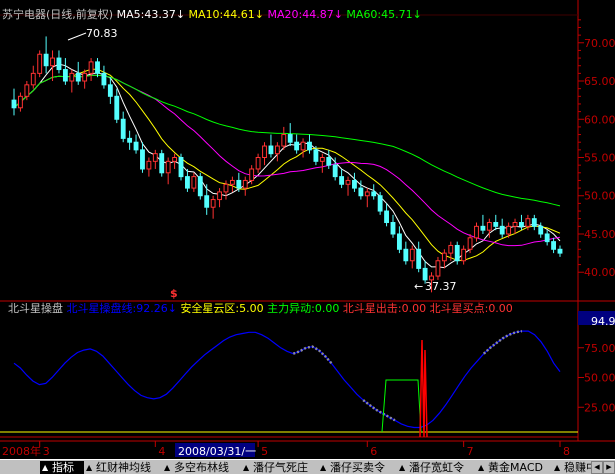  Describe the element at coordinates (599, 158) in the screenshot. I see `main-y-tick-label: 55.00` at that location.